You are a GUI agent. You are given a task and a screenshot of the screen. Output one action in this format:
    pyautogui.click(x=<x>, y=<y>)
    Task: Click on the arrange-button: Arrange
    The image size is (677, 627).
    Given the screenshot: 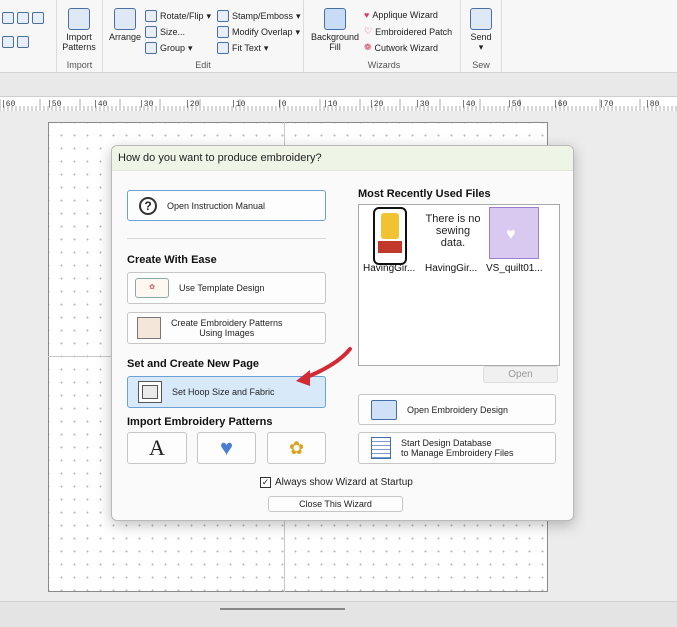 What is the action you would take?
    pyautogui.click(x=125, y=25)
    